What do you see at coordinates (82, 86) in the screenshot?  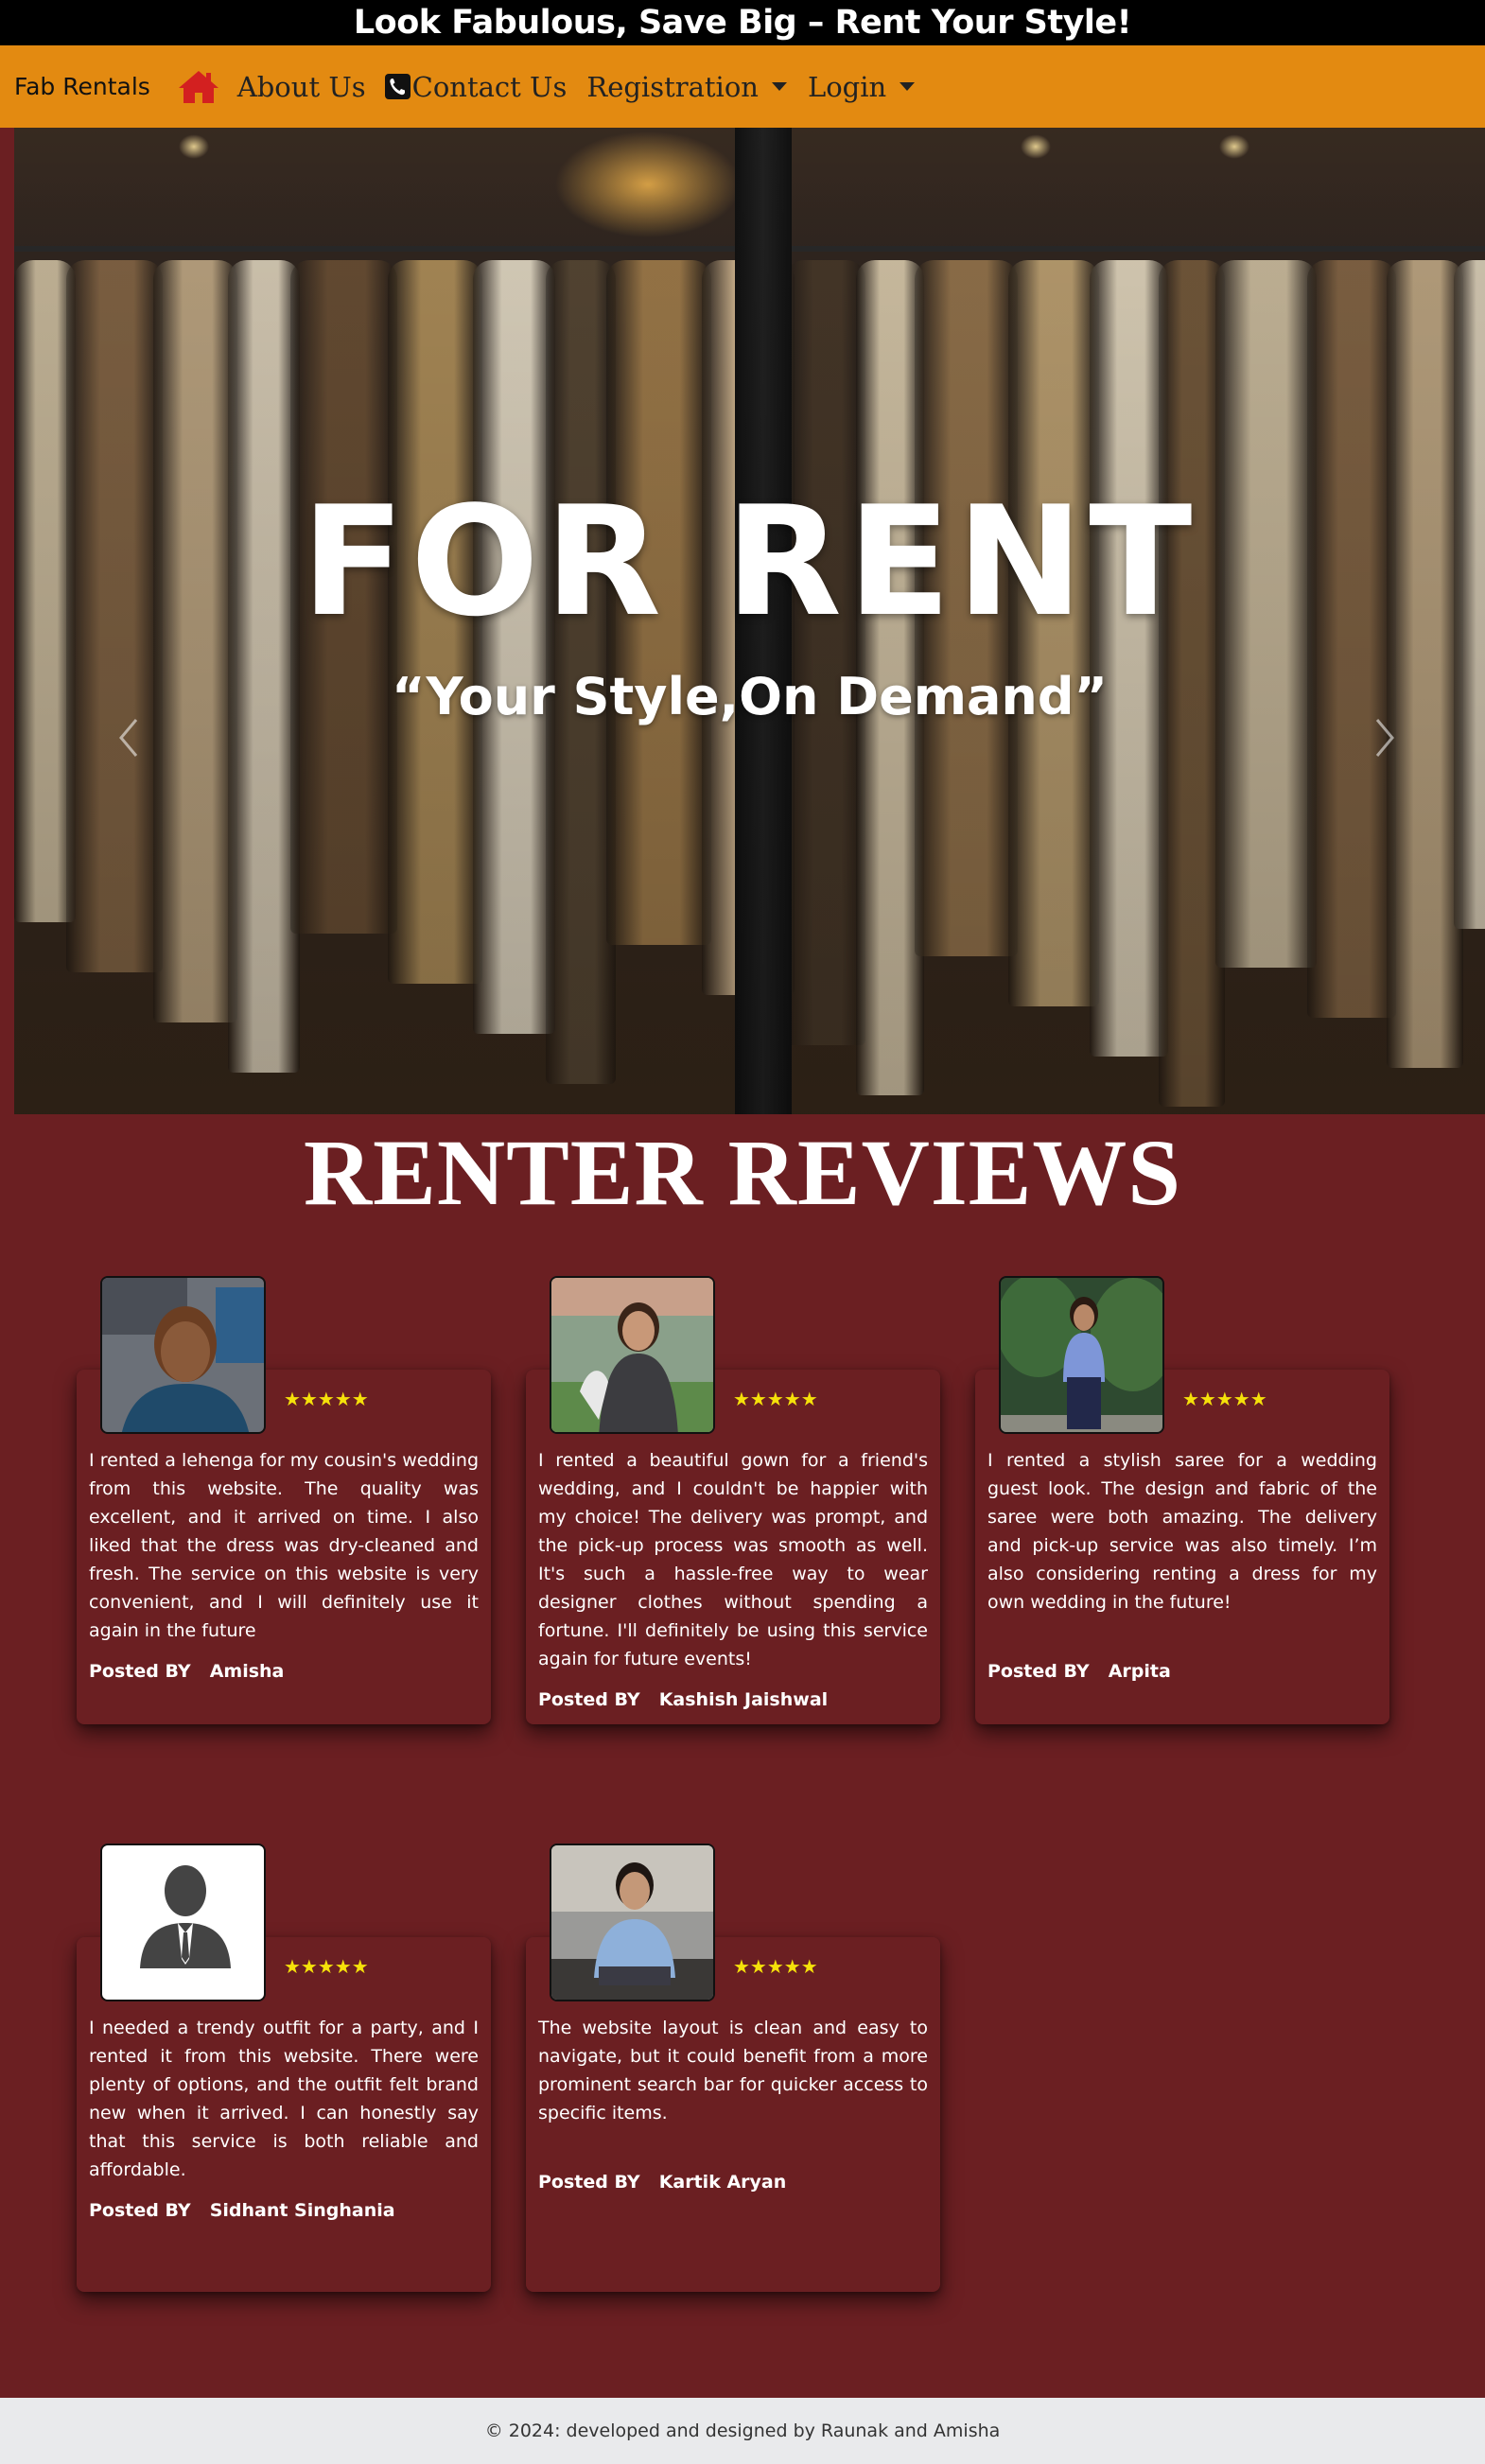 I see `brand-link: Fab Rentals` at bounding box center [82, 86].